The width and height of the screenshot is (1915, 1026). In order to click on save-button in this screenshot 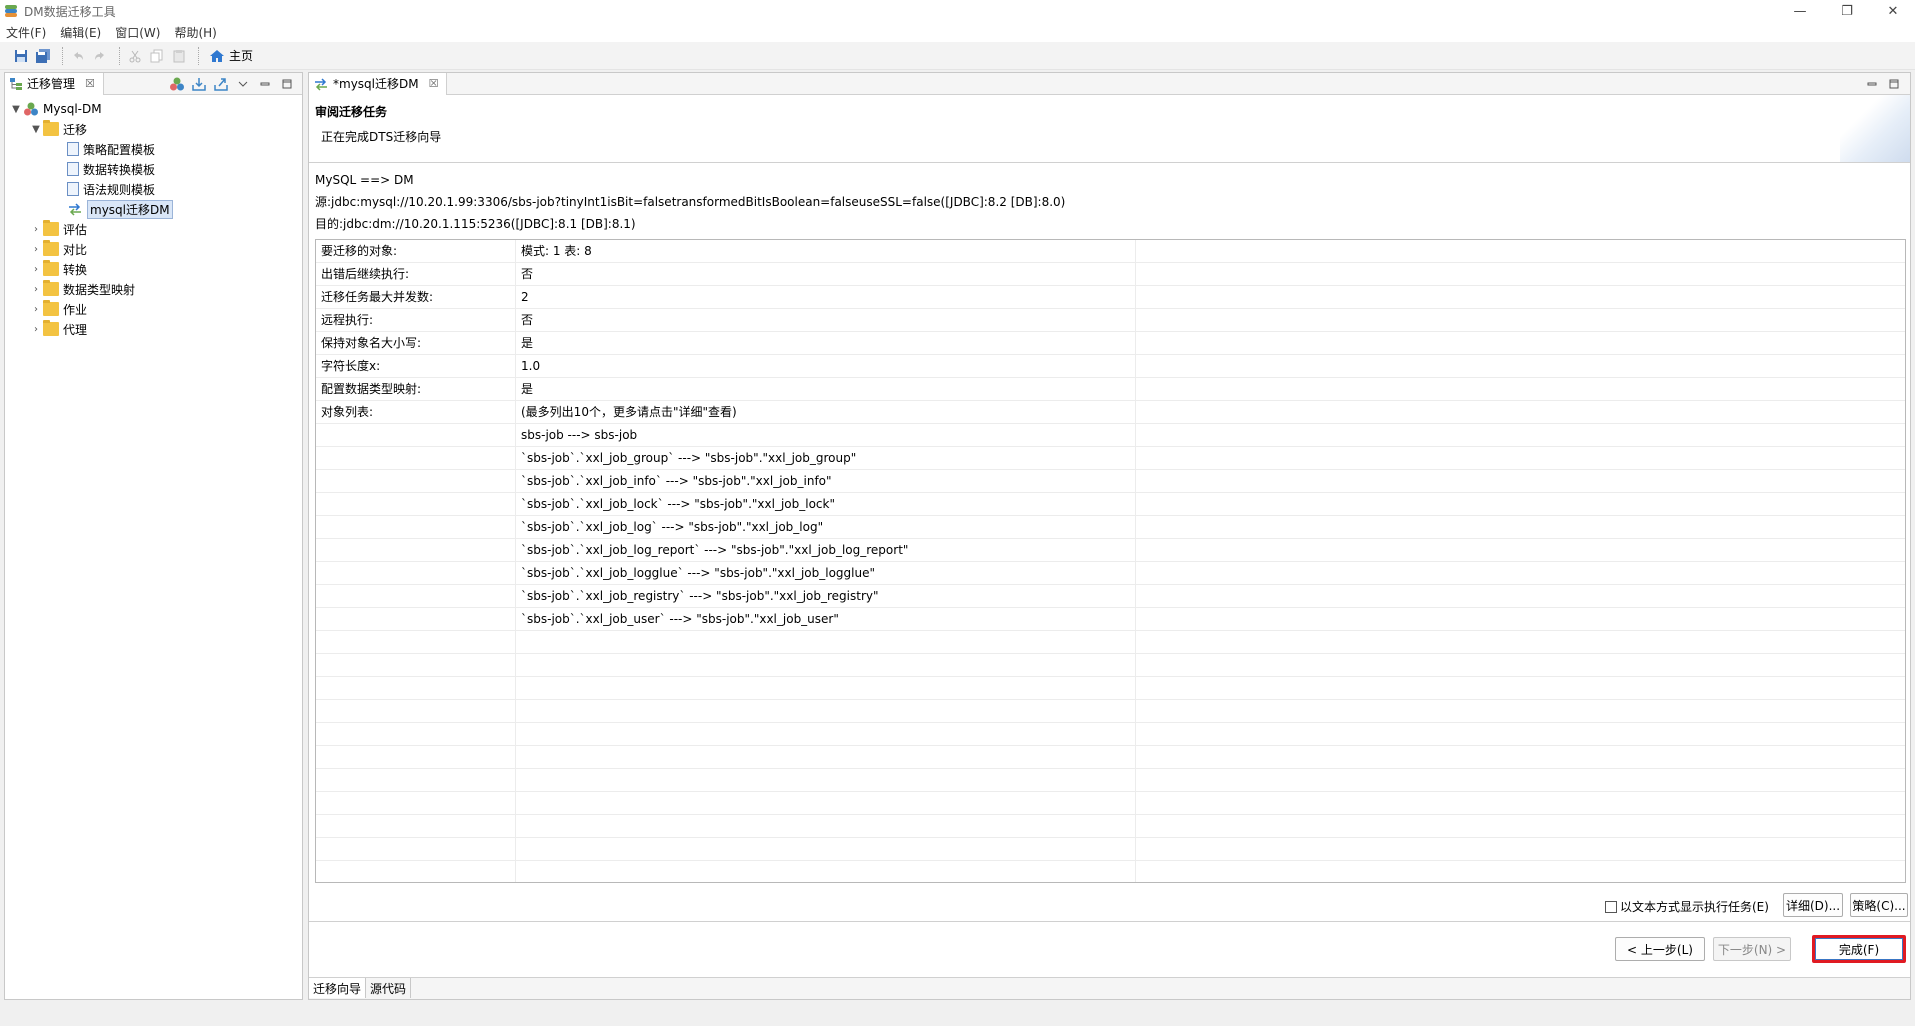, I will do `click(21, 56)`.